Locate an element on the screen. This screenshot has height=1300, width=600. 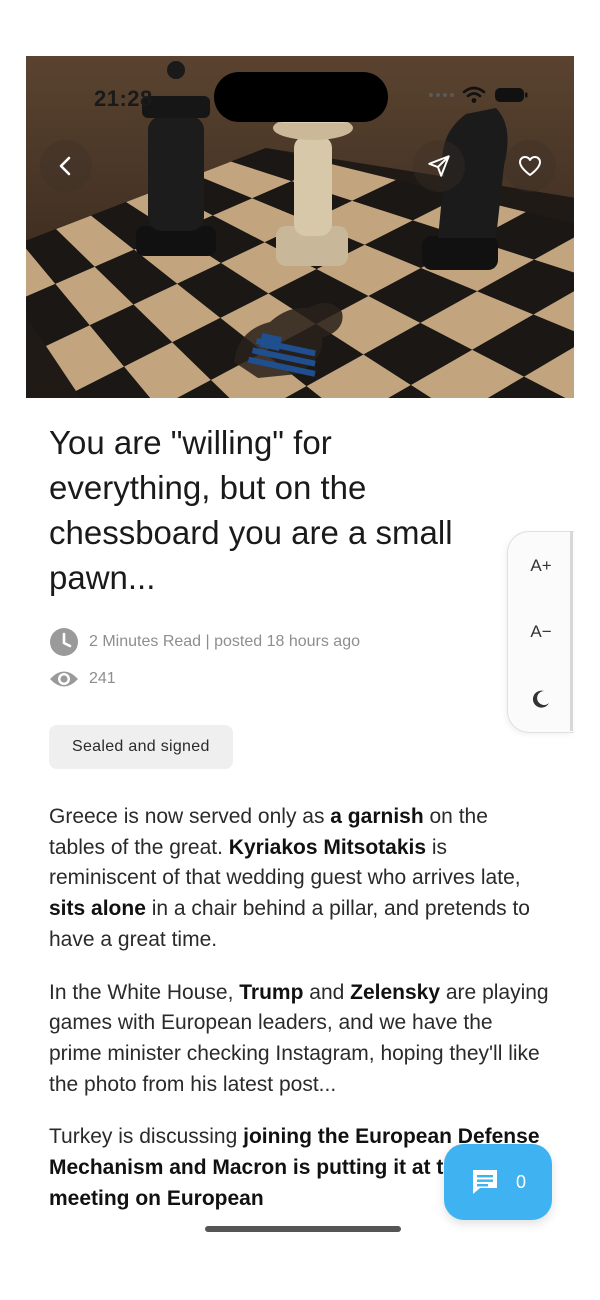
battery-icon is located at coordinates (511, 95).